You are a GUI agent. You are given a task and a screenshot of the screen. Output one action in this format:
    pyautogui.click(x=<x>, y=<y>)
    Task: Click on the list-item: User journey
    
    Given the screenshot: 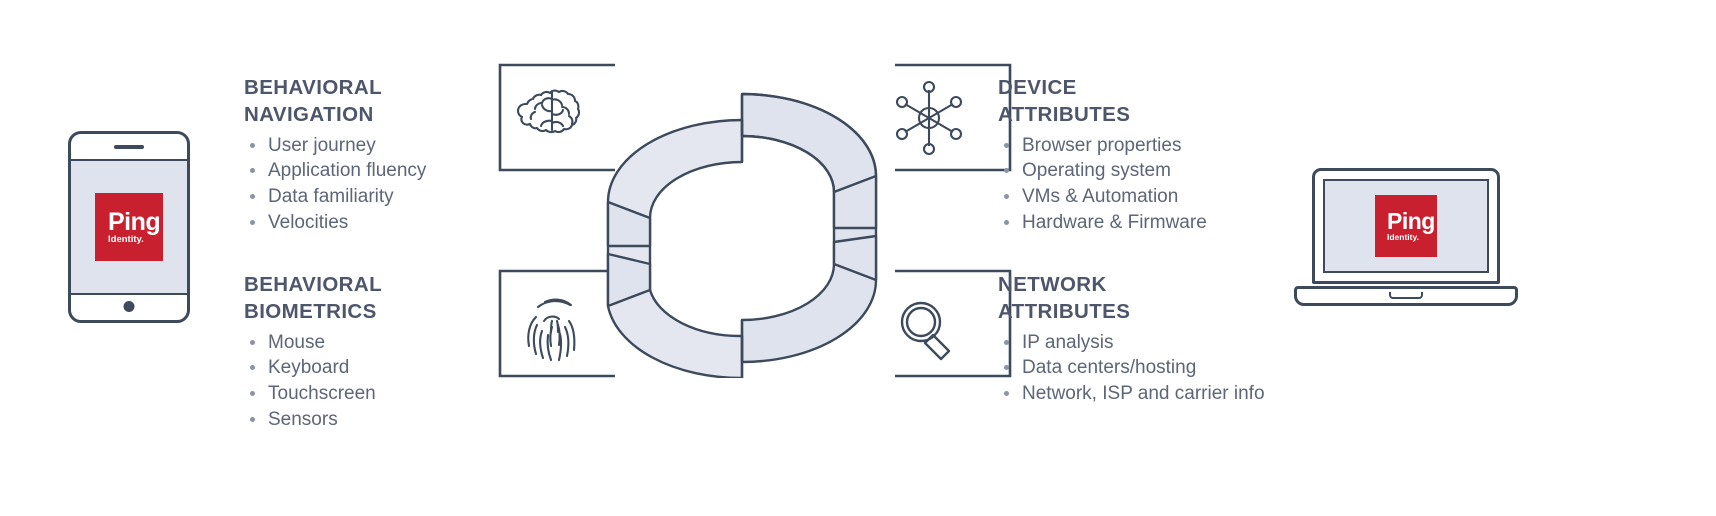 What is the action you would take?
    pyautogui.click(x=369, y=146)
    